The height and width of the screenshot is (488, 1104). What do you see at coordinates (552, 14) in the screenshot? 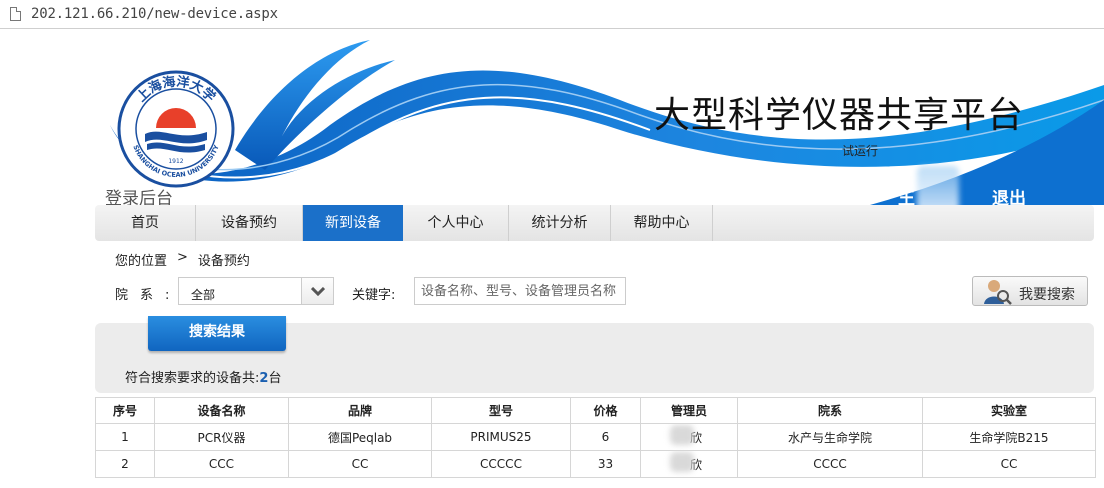
I see `address-bar: 202.121.66.210/new-device.aspx` at bounding box center [552, 14].